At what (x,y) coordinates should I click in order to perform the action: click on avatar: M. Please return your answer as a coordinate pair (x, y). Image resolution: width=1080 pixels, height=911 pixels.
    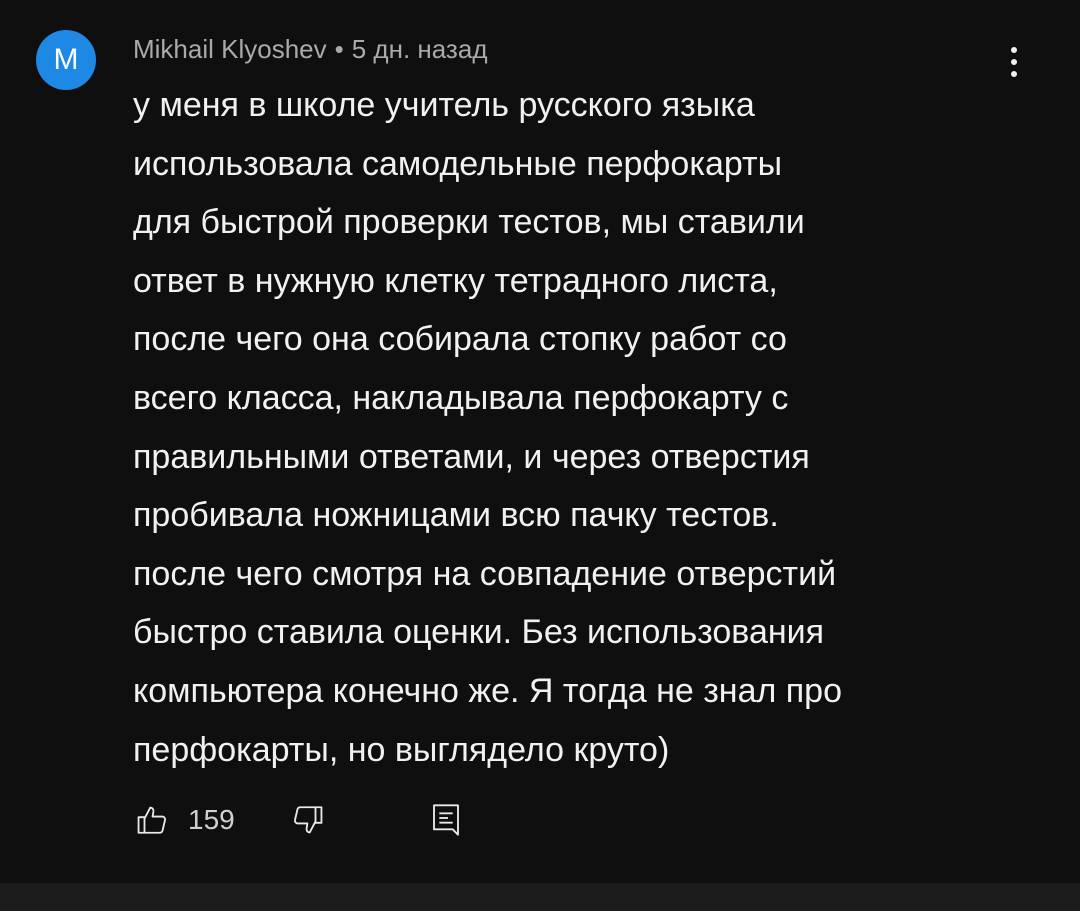
    Looking at the image, I should click on (66, 60).